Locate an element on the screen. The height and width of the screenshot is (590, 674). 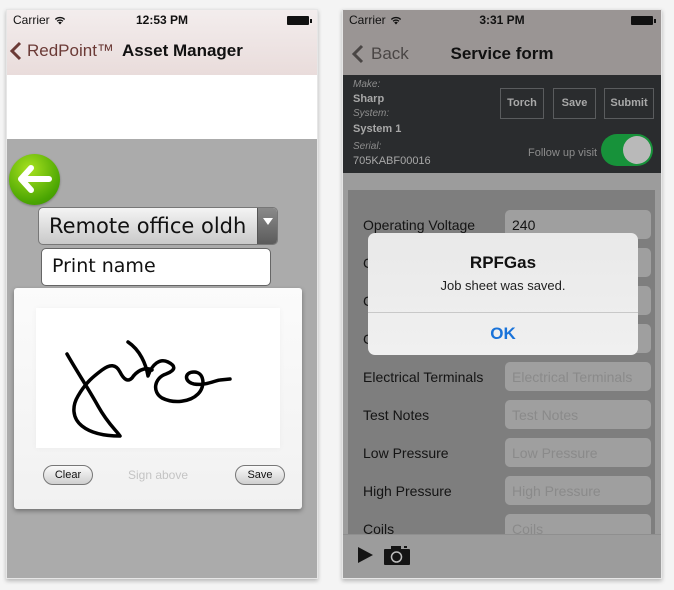
field-label: Low Pressure is located at coordinates (406, 453).